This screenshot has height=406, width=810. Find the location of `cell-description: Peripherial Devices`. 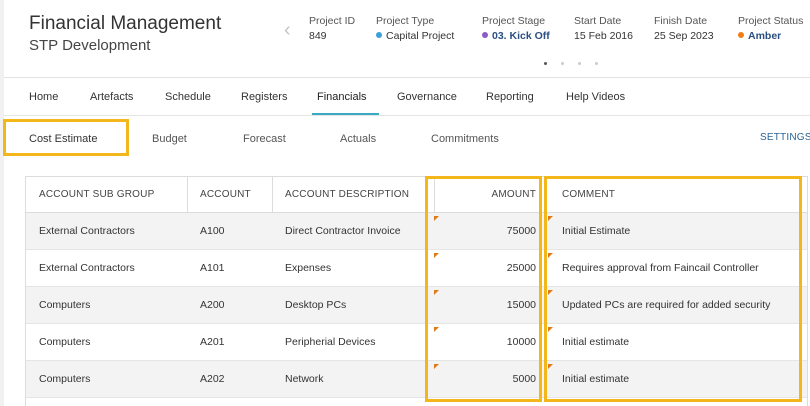

cell-description: Peripherial Devices is located at coordinates (353, 342).